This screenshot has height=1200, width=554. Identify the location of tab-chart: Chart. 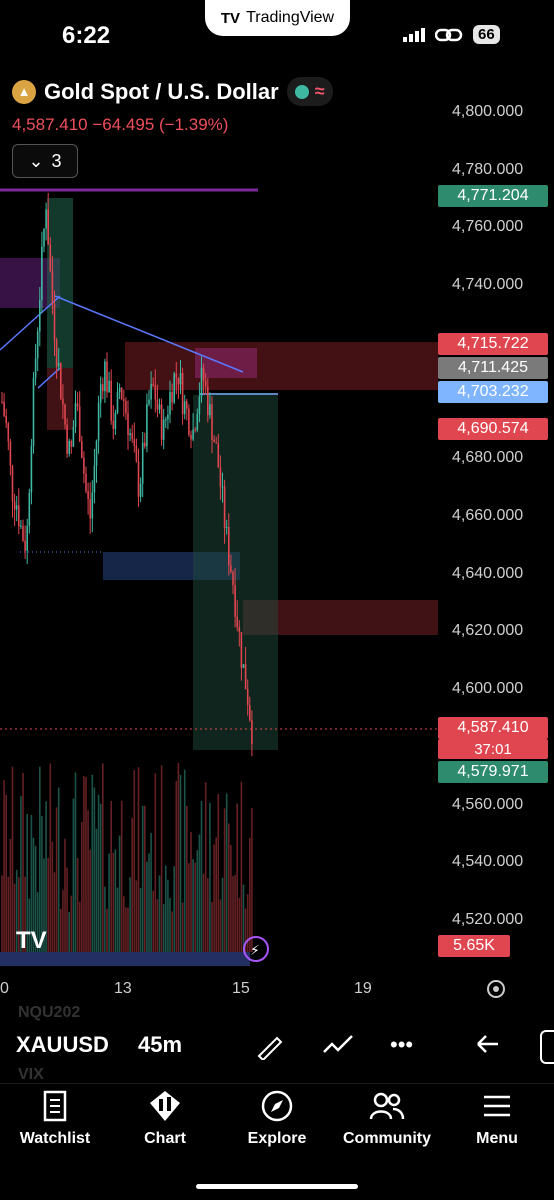
(165, 1118).